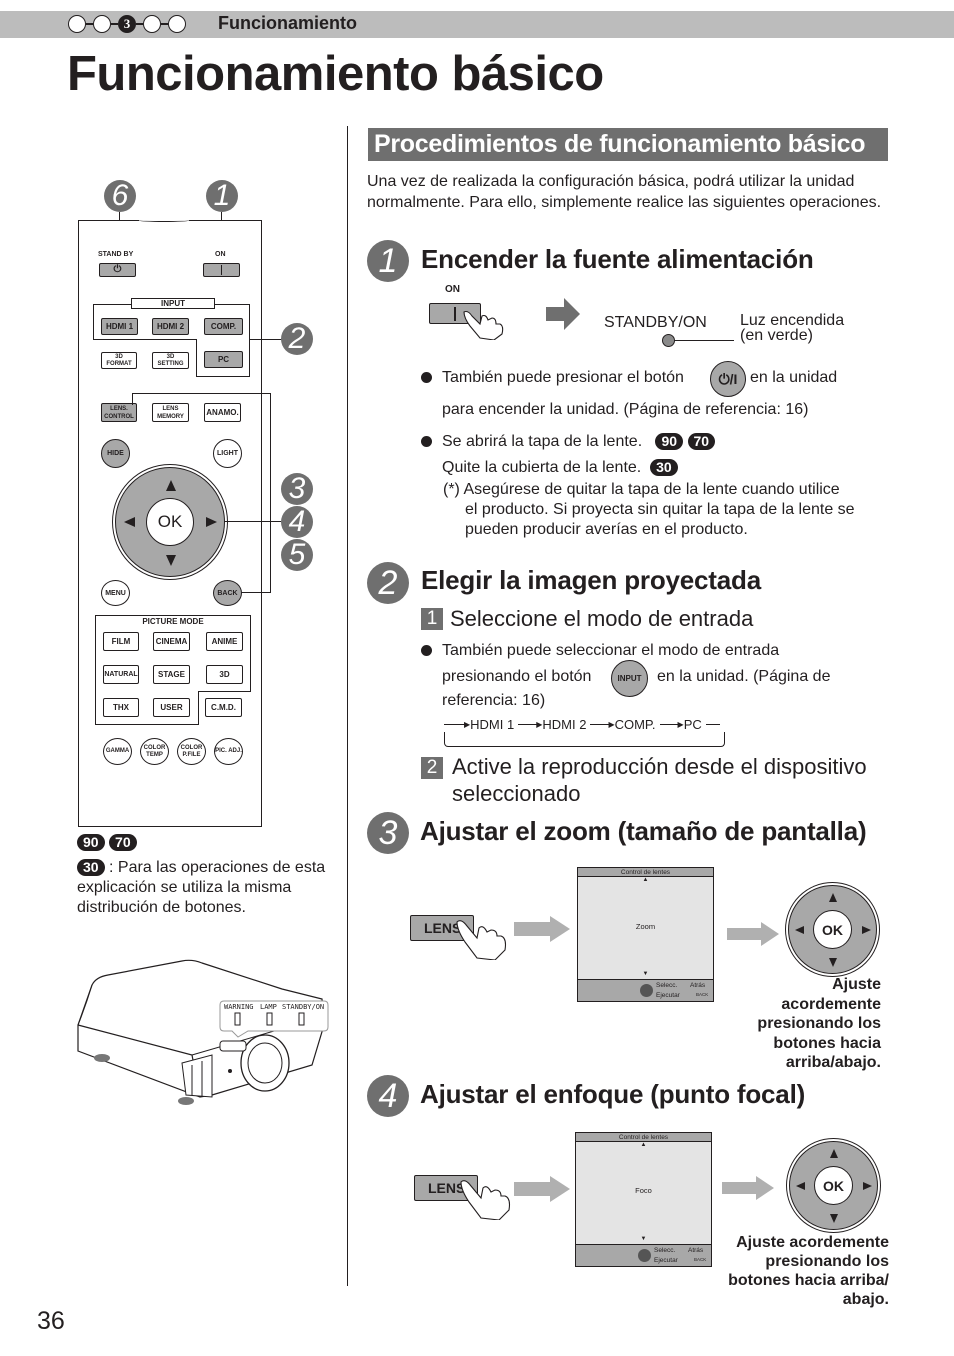 The image size is (954, 1356). What do you see at coordinates (121, 641) in the screenshot?
I see `mode-film-button: FILM` at bounding box center [121, 641].